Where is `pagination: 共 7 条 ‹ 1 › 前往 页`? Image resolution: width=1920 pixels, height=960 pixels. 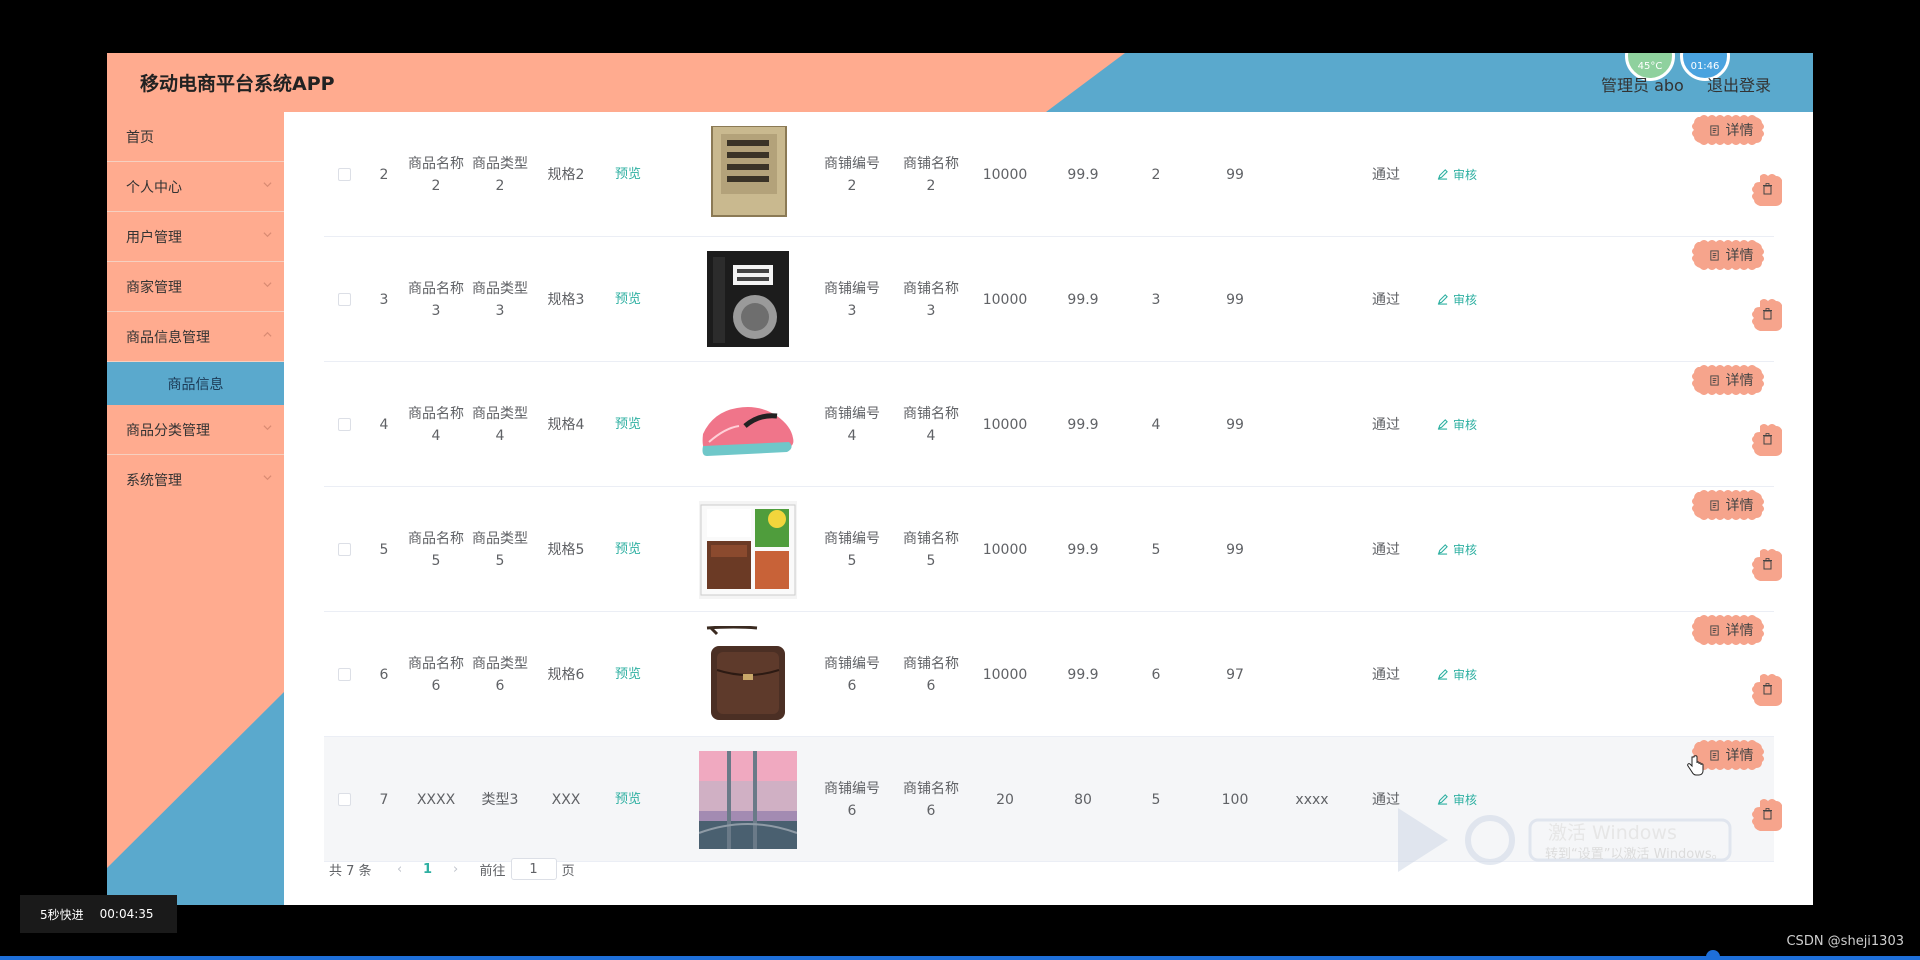
pagination: 共 7 条 ‹ 1 › 前往 页 is located at coordinates (452, 869).